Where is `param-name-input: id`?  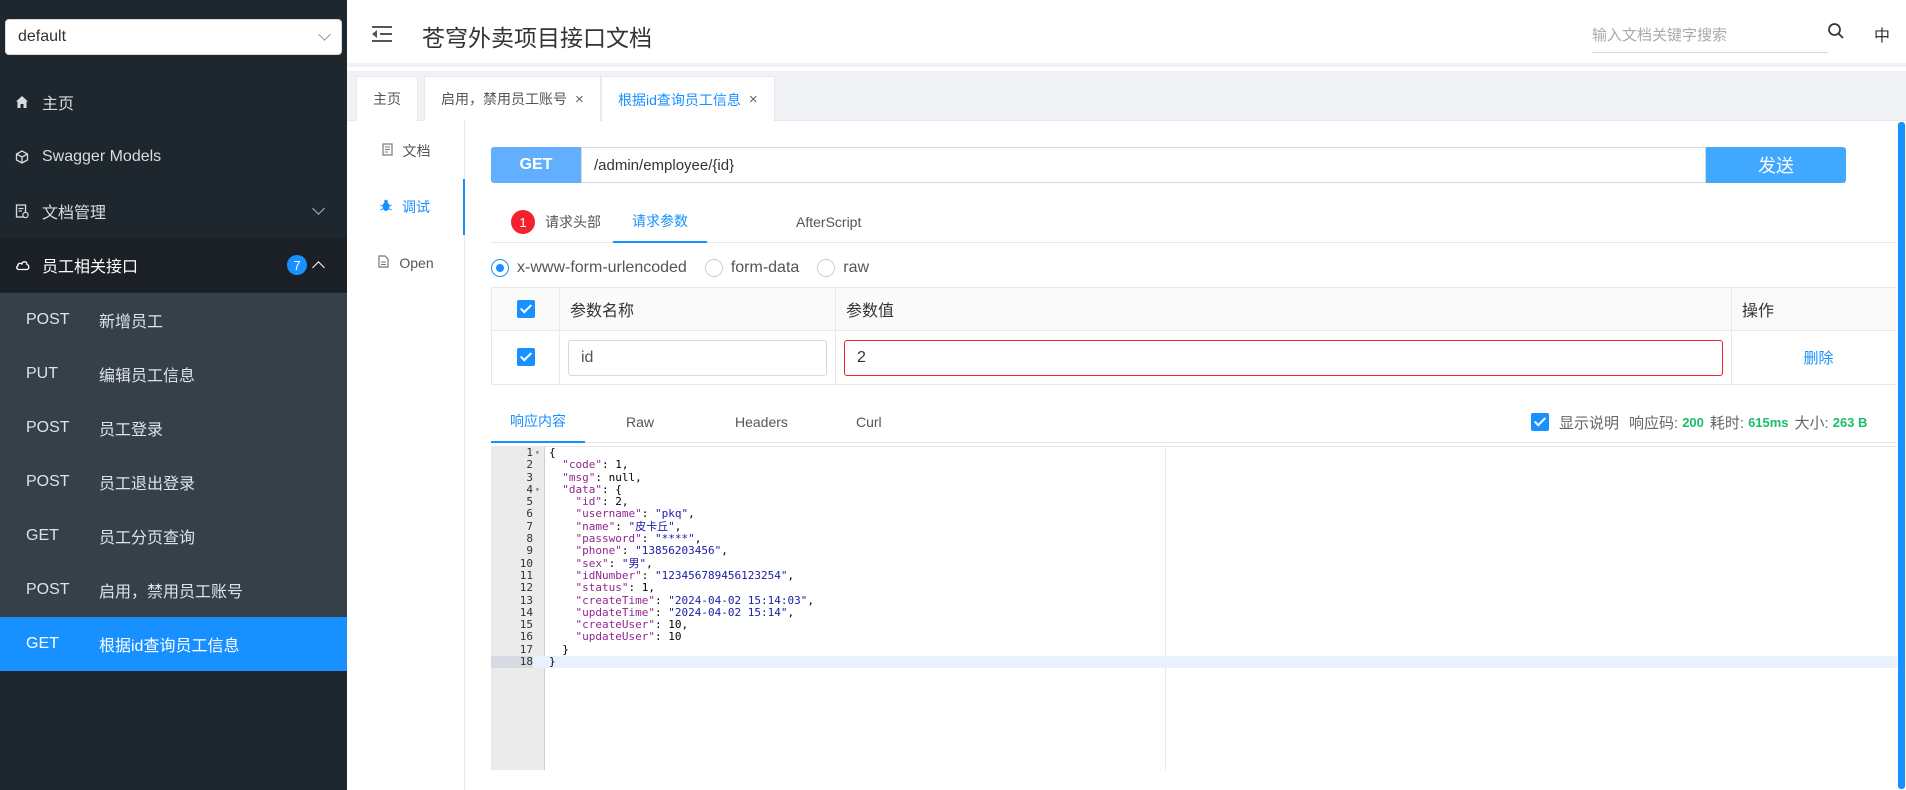
param-name-input: id is located at coordinates (697, 357).